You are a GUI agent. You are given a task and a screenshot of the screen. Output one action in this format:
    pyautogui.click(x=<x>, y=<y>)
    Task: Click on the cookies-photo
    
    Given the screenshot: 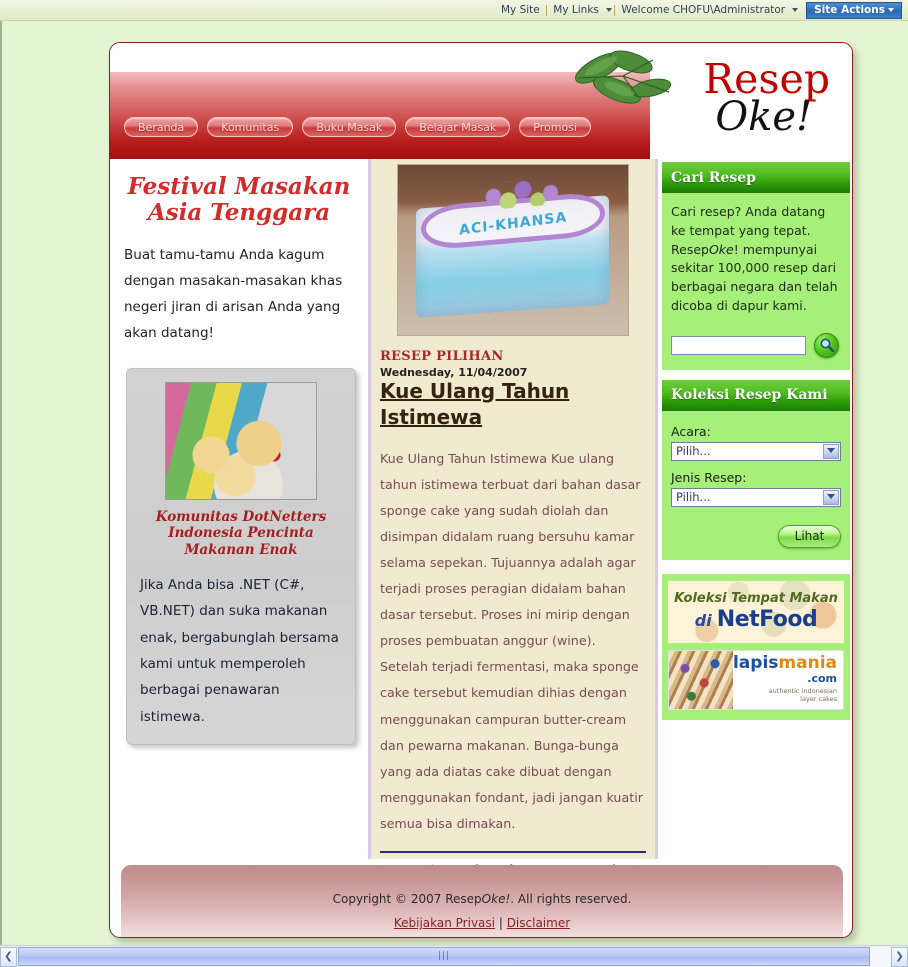 What is the action you would take?
    pyautogui.click(x=241, y=440)
    